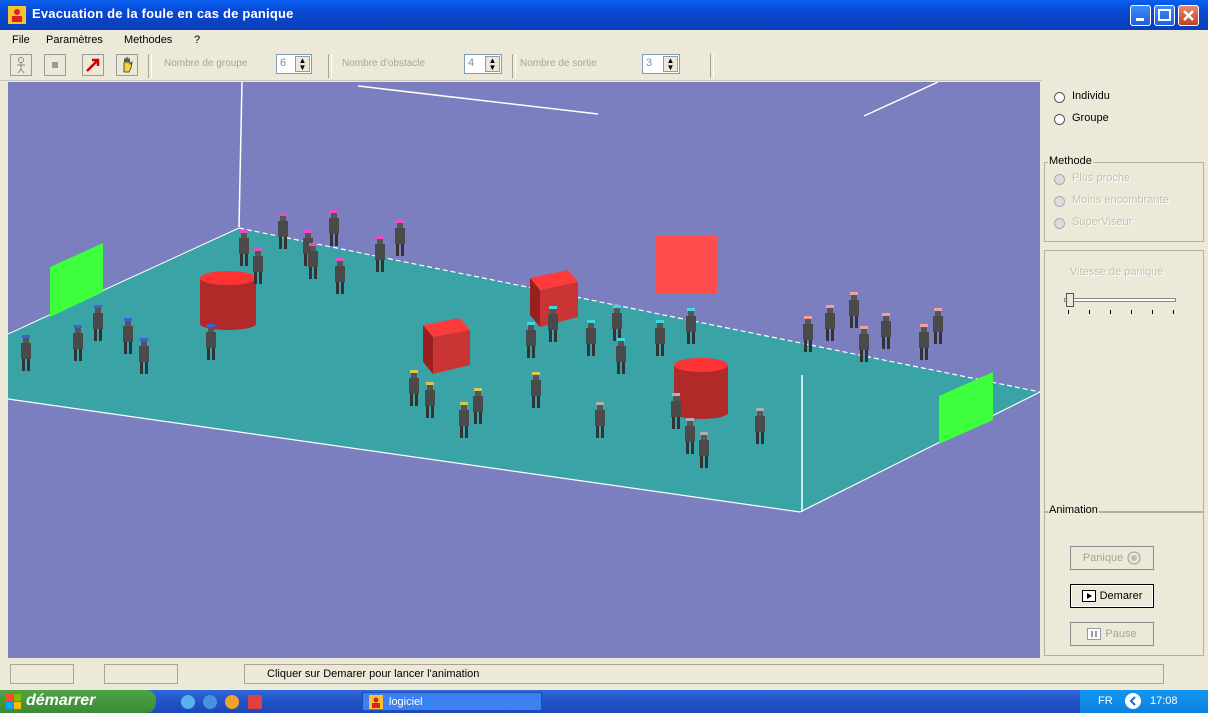 The image size is (1208, 713). What do you see at coordinates (1103, 558) in the screenshot?
I see `panique-label: Panique` at bounding box center [1103, 558].